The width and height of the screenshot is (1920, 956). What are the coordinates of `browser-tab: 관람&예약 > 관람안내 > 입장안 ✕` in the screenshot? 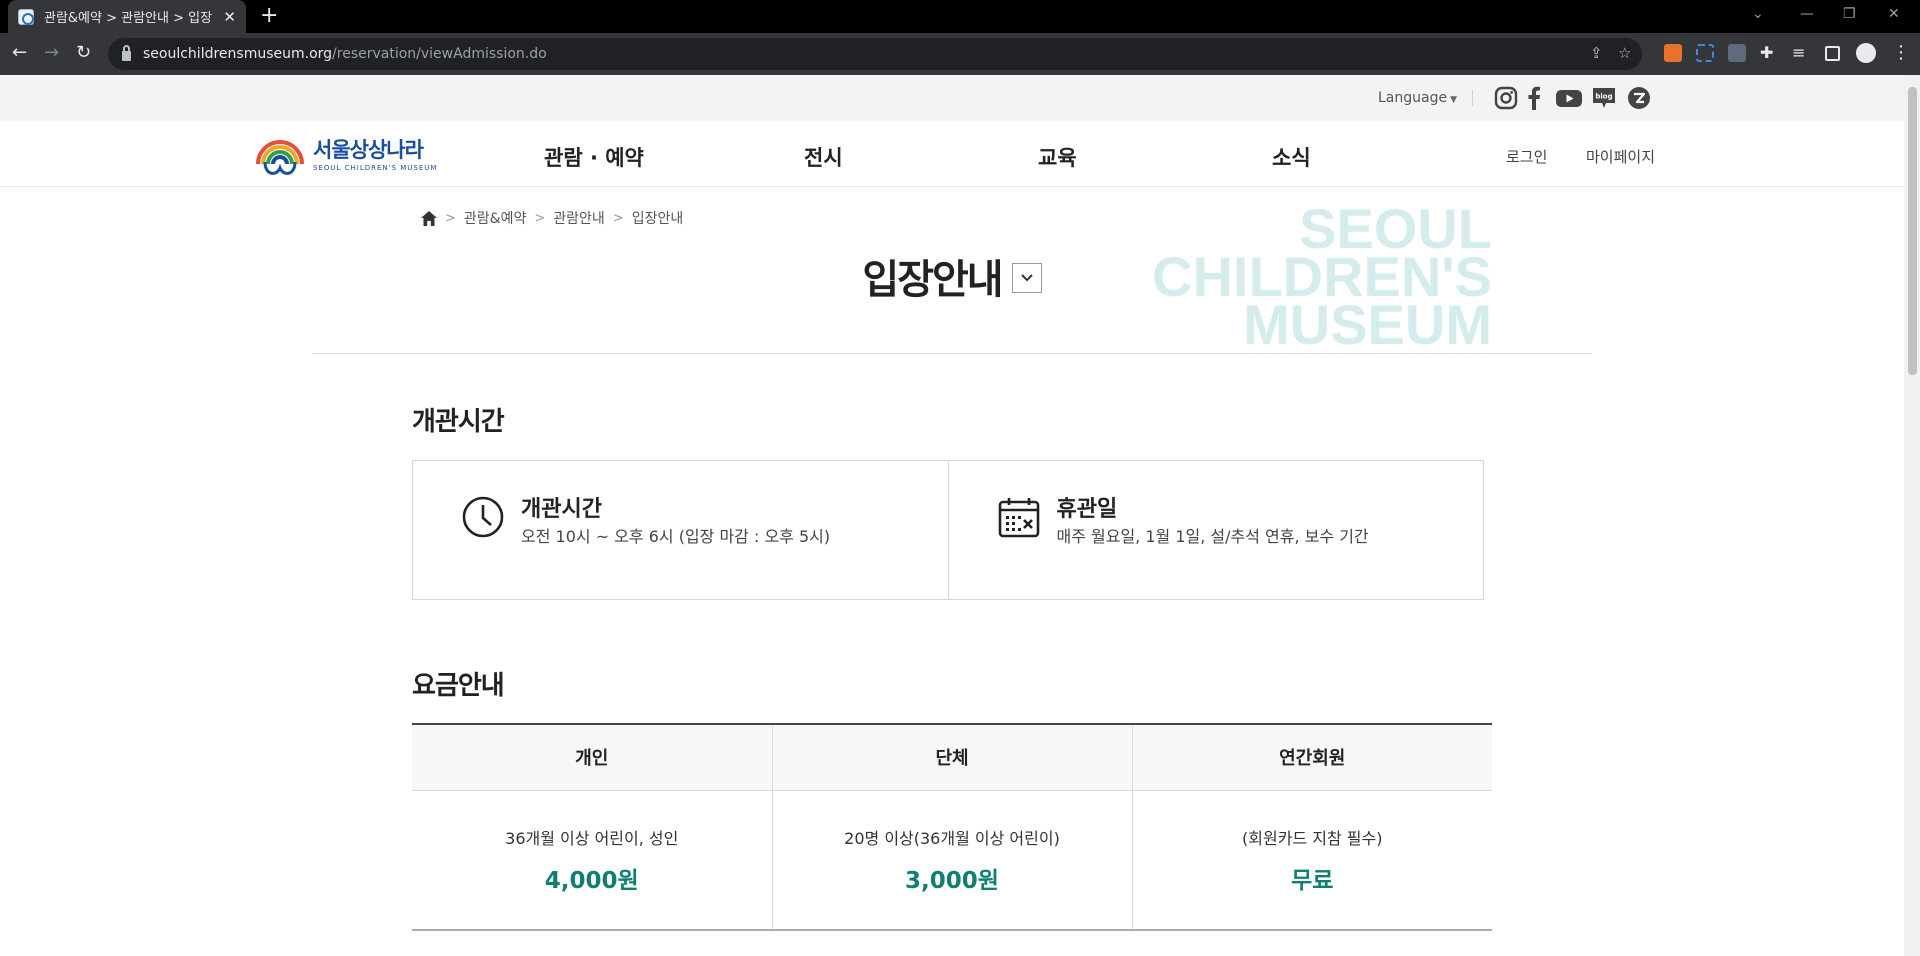 It's located at (127, 16).